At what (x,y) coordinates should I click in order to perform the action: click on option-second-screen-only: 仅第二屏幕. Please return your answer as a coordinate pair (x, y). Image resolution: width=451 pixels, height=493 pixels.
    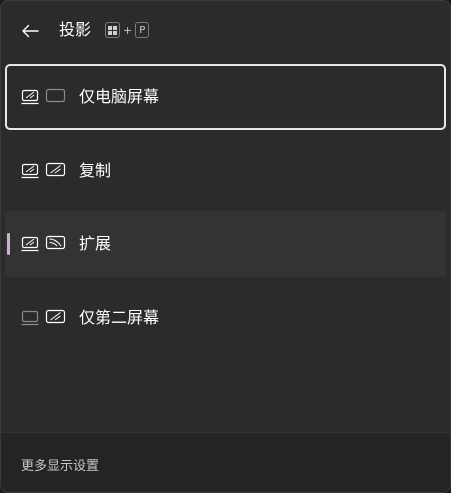
    Looking at the image, I should click on (225, 318).